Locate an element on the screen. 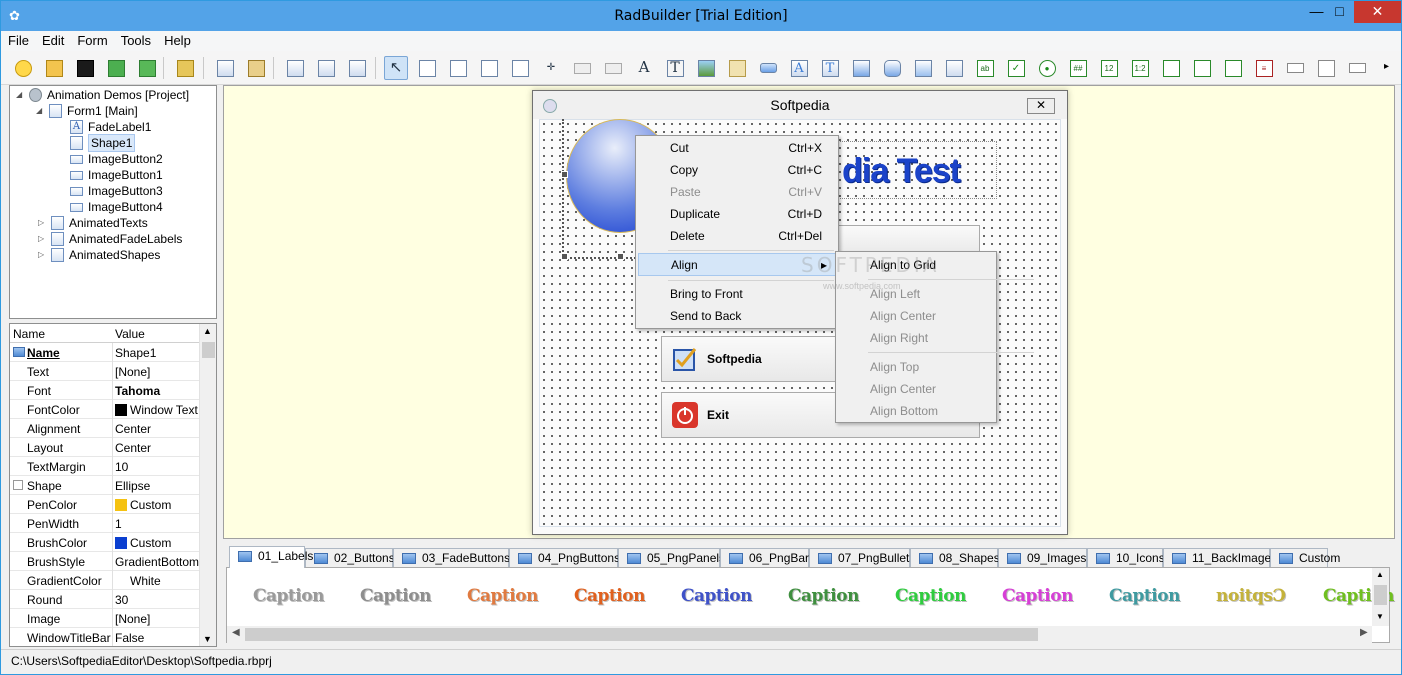  close-button: ✕ is located at coordinates (1377, 12).